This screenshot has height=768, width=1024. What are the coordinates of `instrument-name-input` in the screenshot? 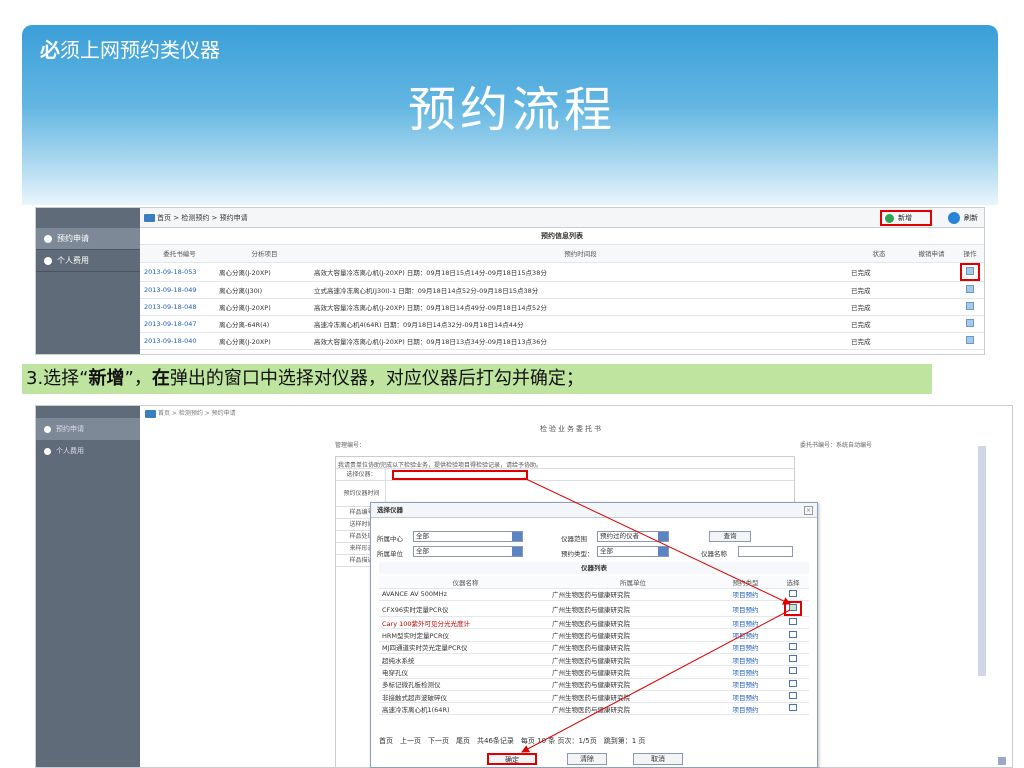 It's located at (765, 551).